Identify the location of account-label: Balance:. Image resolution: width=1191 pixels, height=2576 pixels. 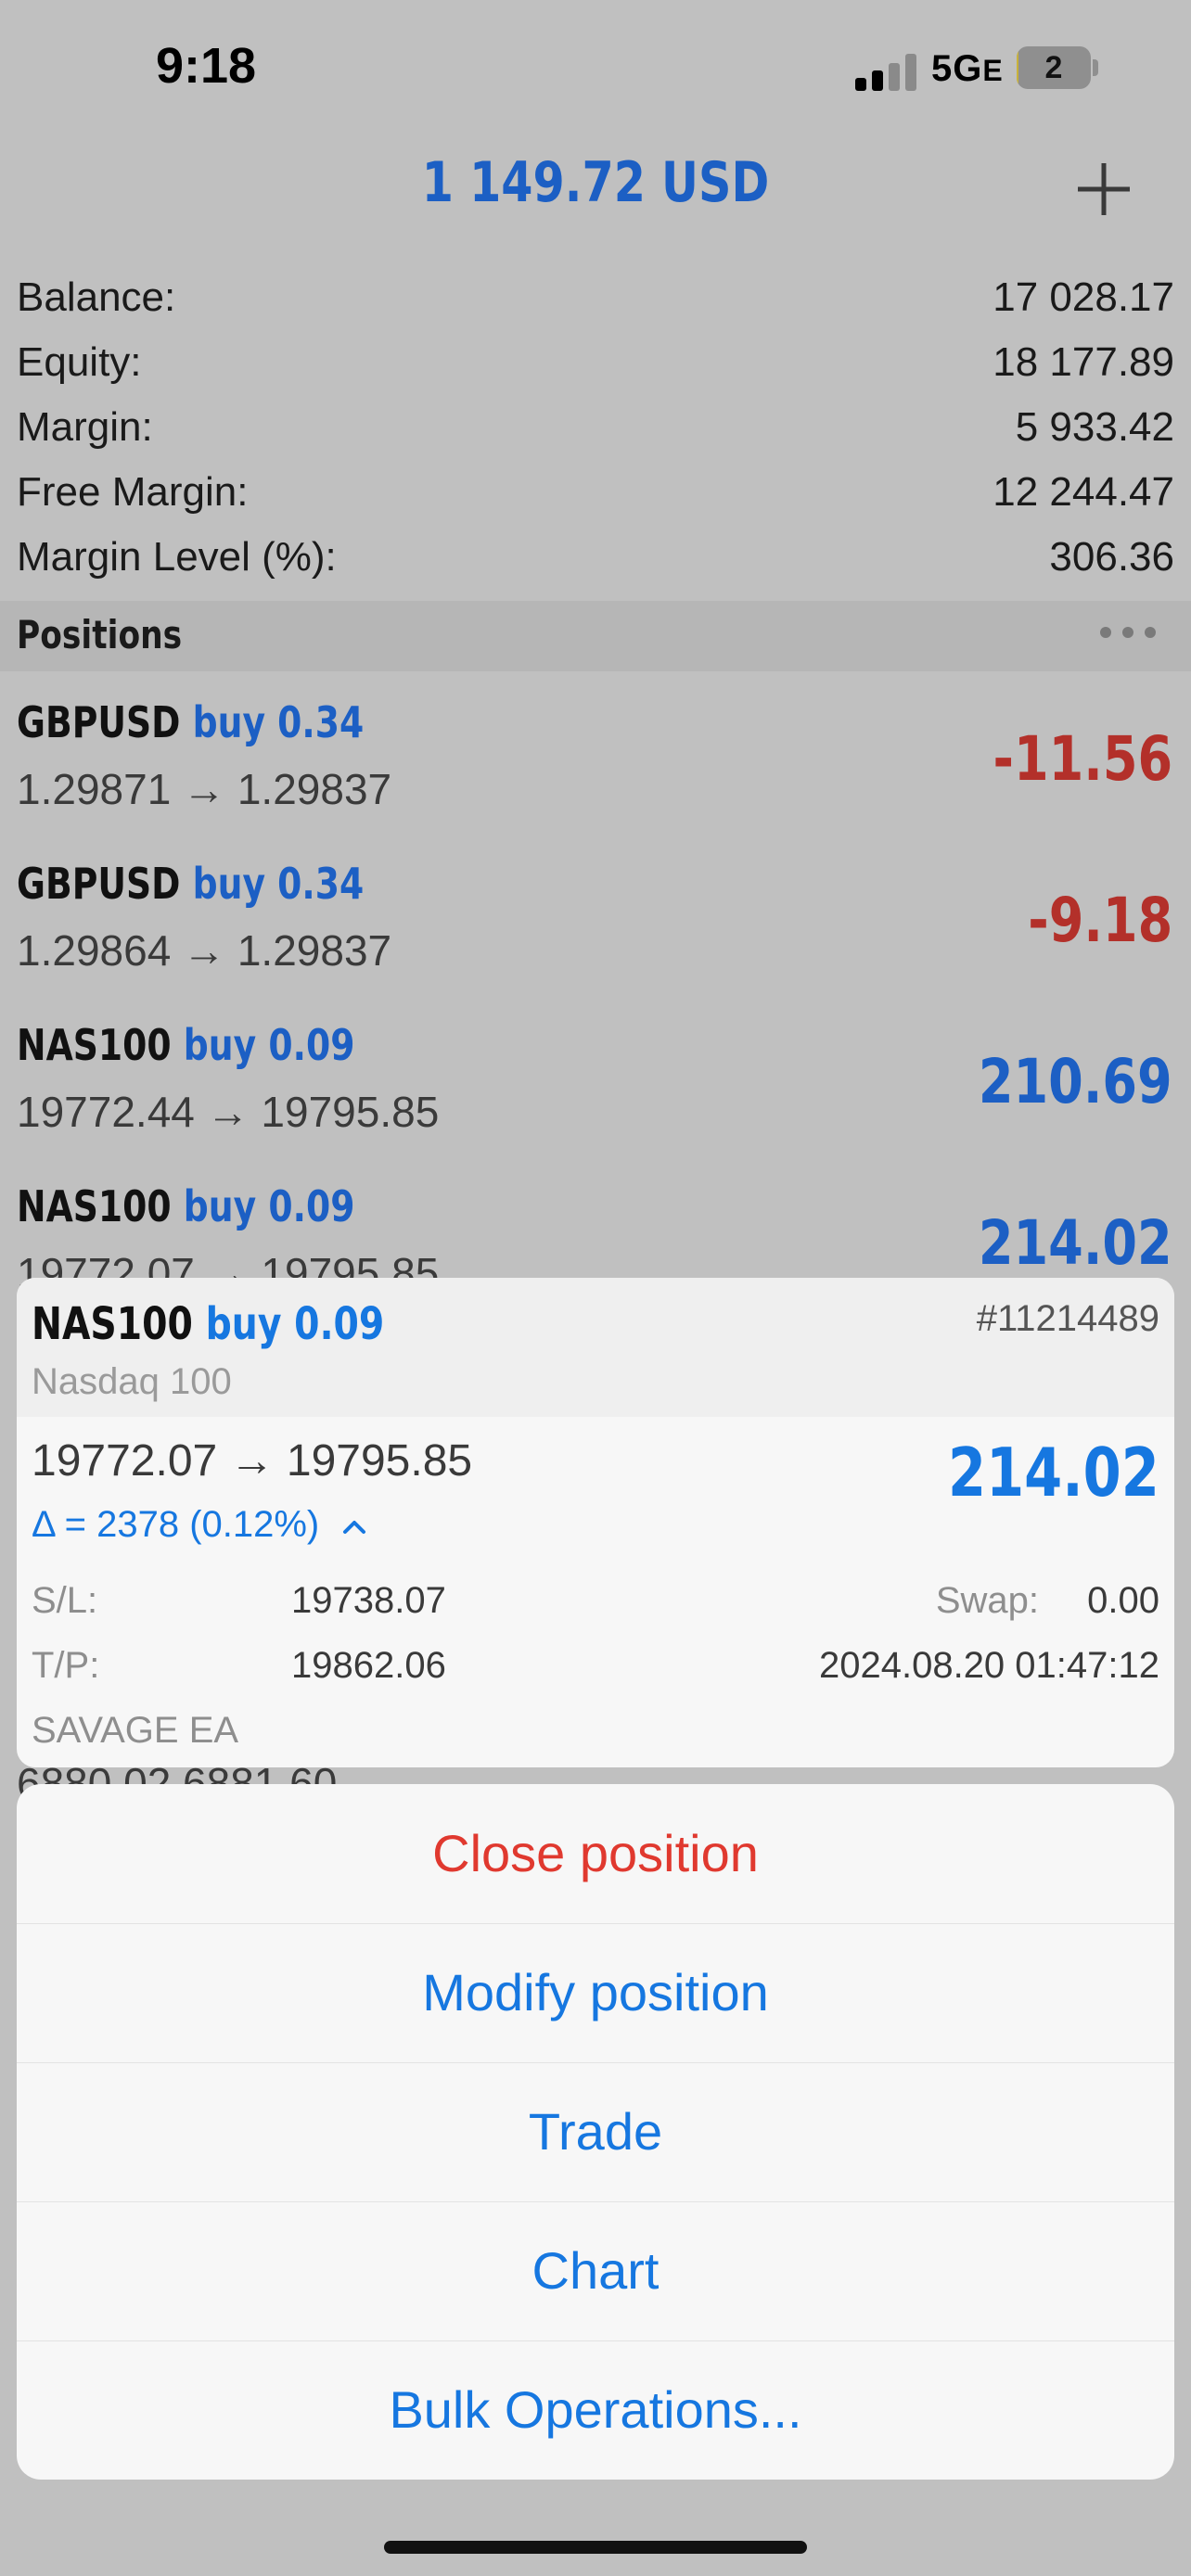
(96, 297).